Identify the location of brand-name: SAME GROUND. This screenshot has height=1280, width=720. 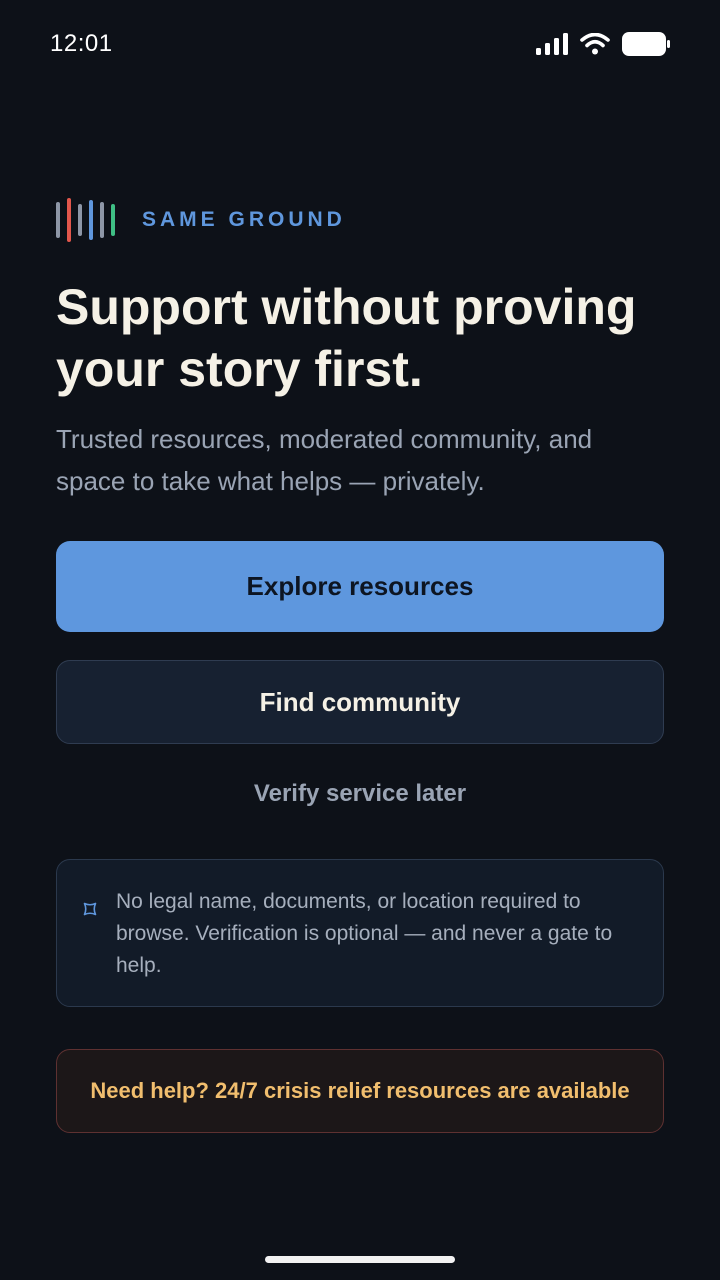
(244, 219).